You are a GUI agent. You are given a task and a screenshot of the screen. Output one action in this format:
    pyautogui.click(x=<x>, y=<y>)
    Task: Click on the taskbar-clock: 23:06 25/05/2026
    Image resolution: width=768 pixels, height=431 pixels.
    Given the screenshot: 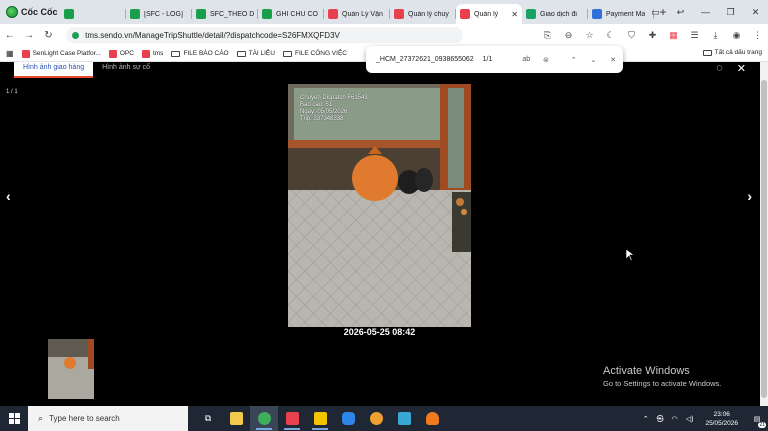 What is the action you would take?
    pyautogui.click(x=721, y=419)
    